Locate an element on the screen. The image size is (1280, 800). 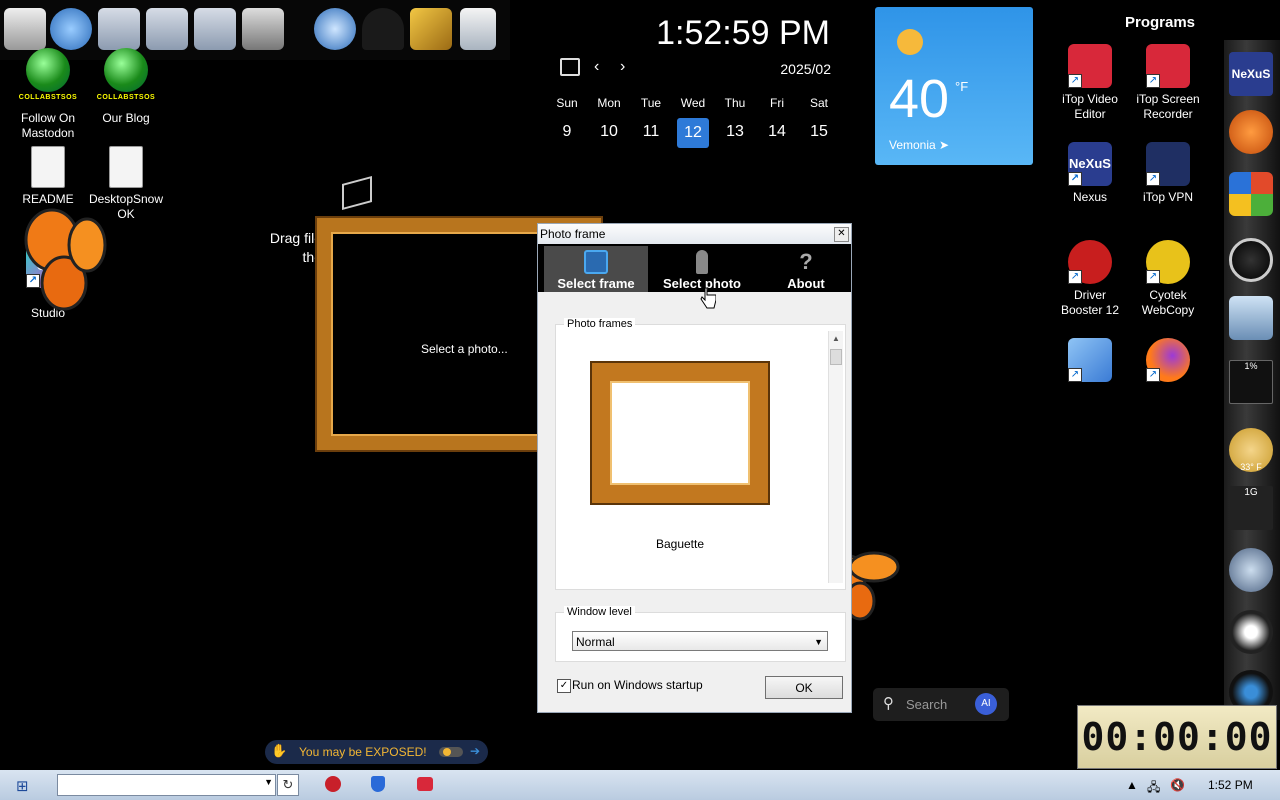
program-control-panel: ↗ is located at coordinates (1090, 362).